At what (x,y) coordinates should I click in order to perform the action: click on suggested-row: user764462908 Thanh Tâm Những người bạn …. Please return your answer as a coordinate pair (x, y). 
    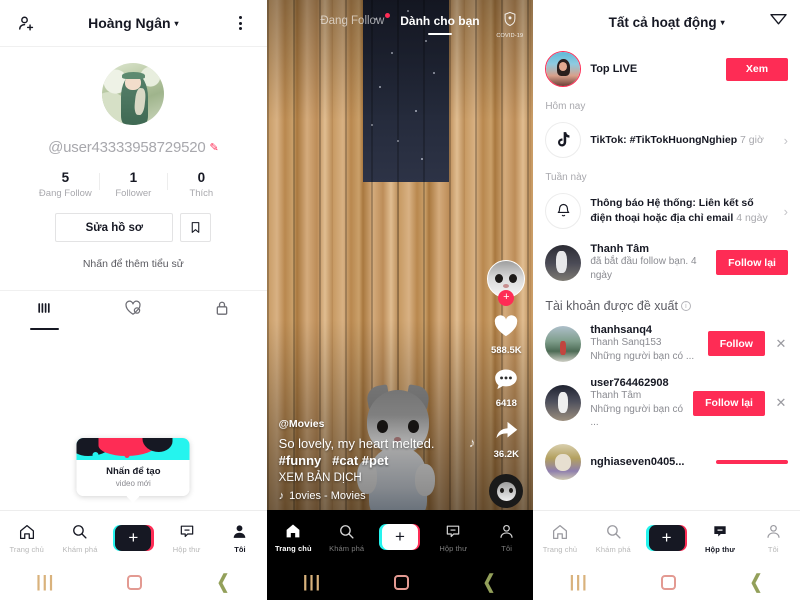
    Looking at the image, I should click on (666, 403).